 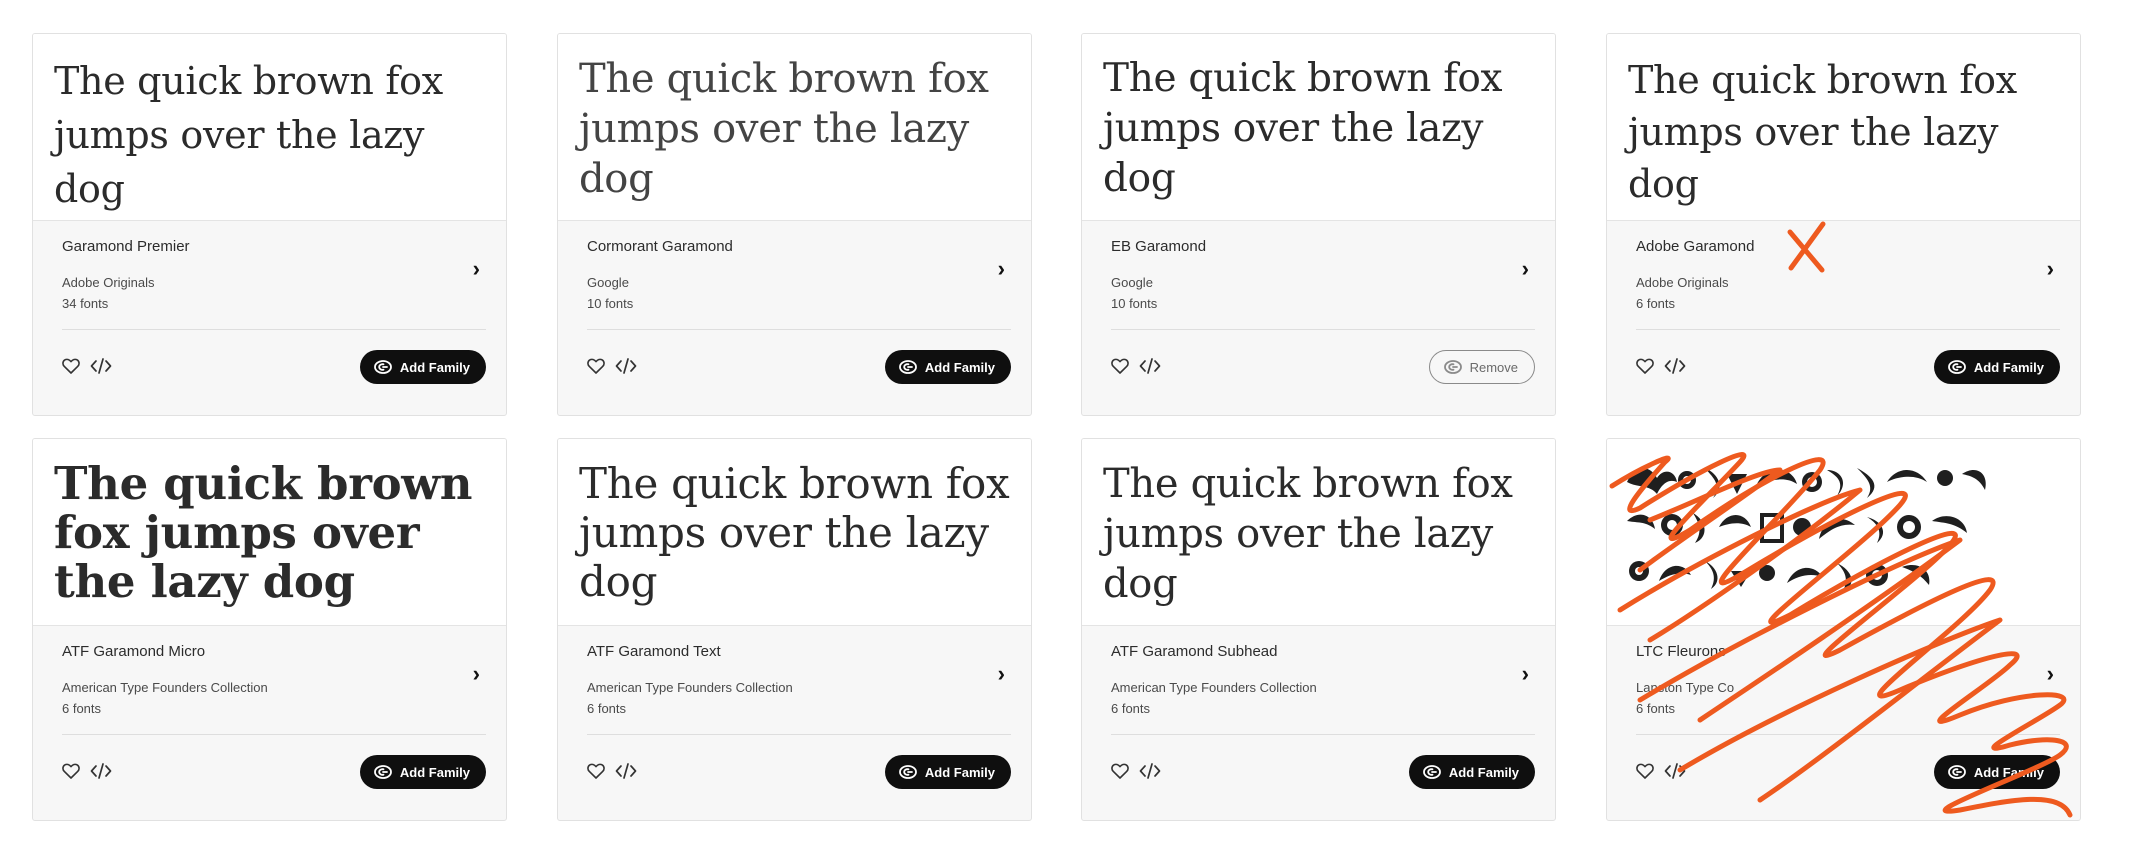 I want to click on family-name: LTC Fleurons, so click(x=1681, y=651).